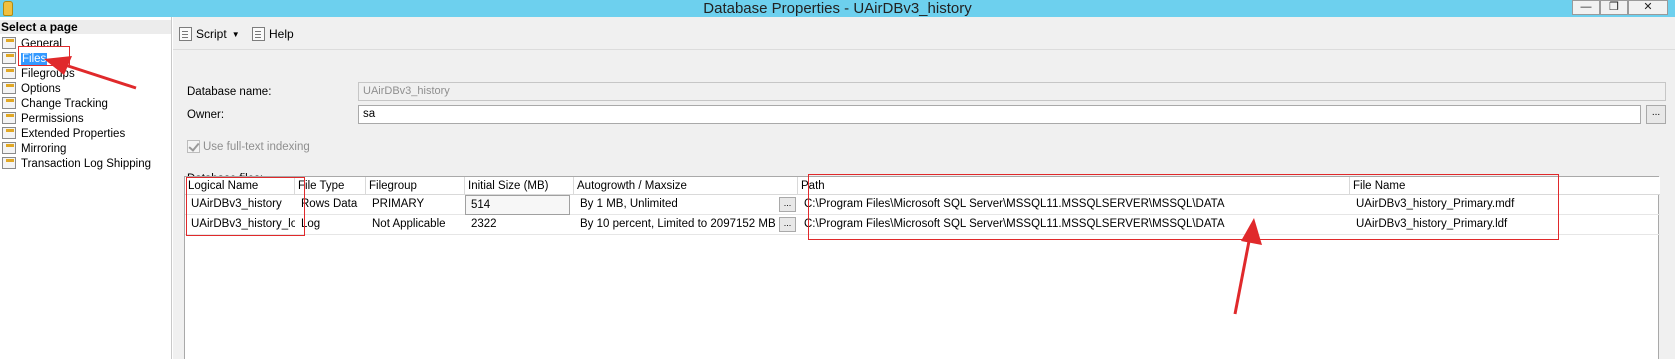 This screenshot has height=359, width=1675. What do you see at coordinates (415, 186) in the screenshot?
I see `column-header-filegroup: Filegroup` at bounding box center [415, 186].